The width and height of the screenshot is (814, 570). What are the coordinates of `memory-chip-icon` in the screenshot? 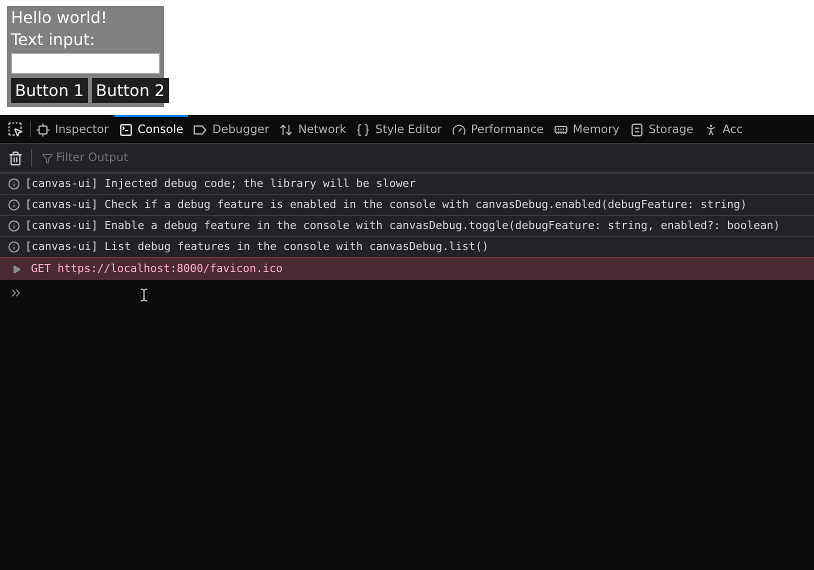 It's located at (561, 130).